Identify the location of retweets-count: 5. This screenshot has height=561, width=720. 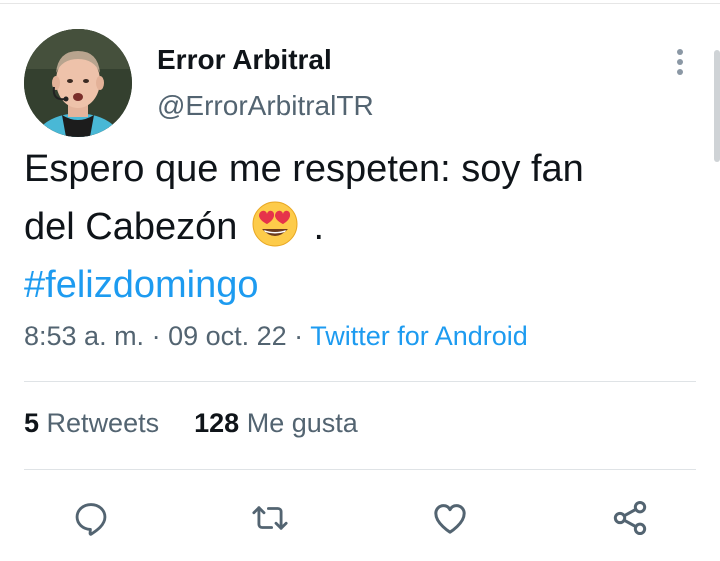
(32, 423).